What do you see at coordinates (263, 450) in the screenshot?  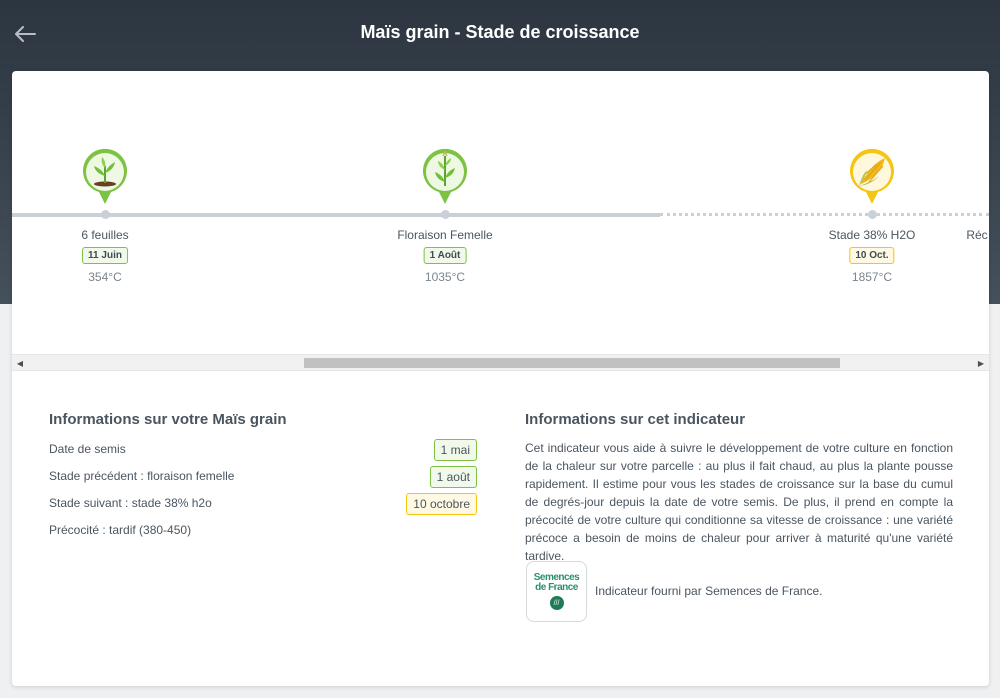 I see `sowing-date-row: Date de semis 1 mai` at bounding box center [263, 450].